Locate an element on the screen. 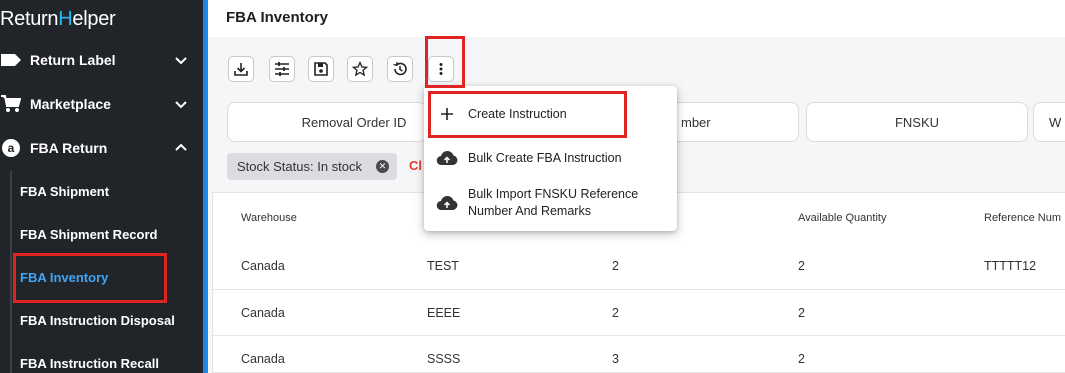 The width and height of the screenshot is (1065, 373). label-icon is located at coordinates (11, 60).